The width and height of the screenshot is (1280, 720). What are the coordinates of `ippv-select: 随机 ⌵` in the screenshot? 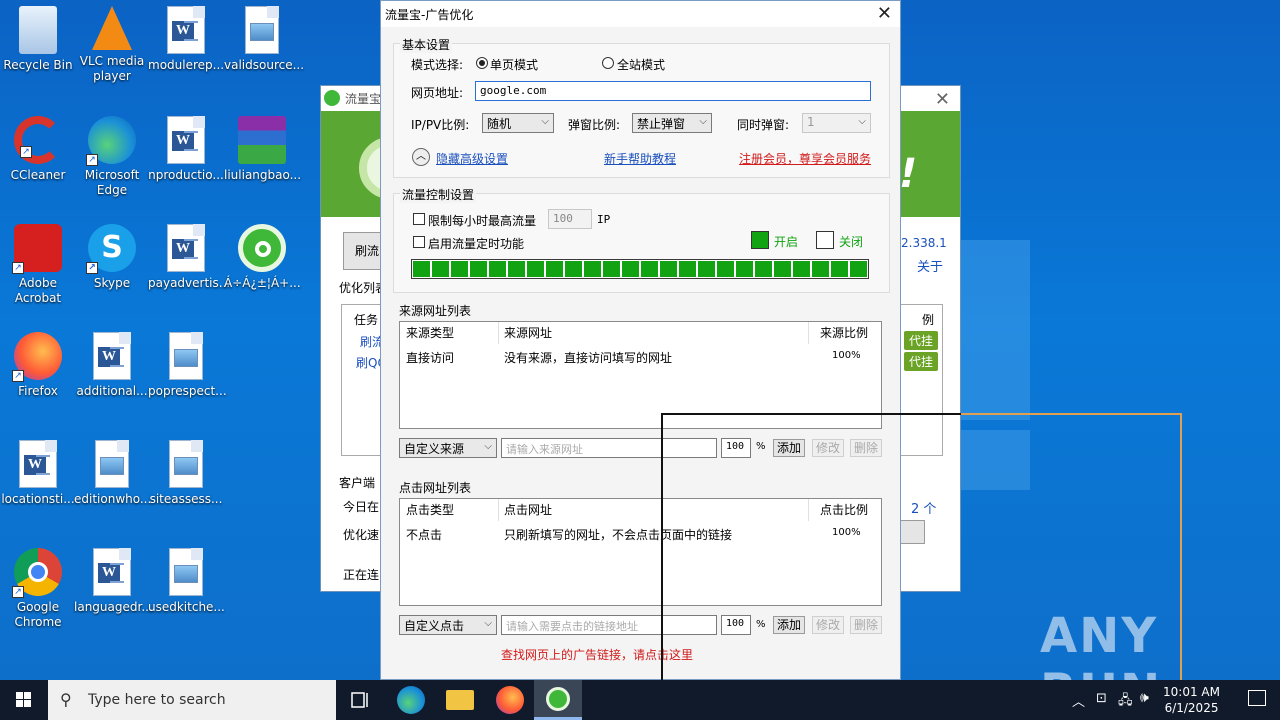 It's located at (518, 123).